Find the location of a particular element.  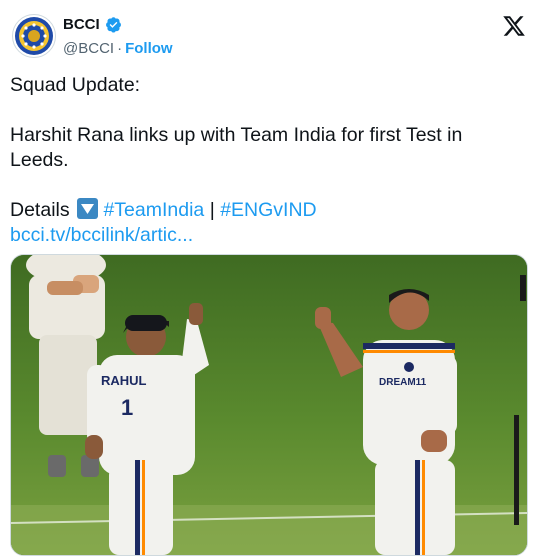

handle-row: @BCCI · Follow is located at coordinates (118, 48).